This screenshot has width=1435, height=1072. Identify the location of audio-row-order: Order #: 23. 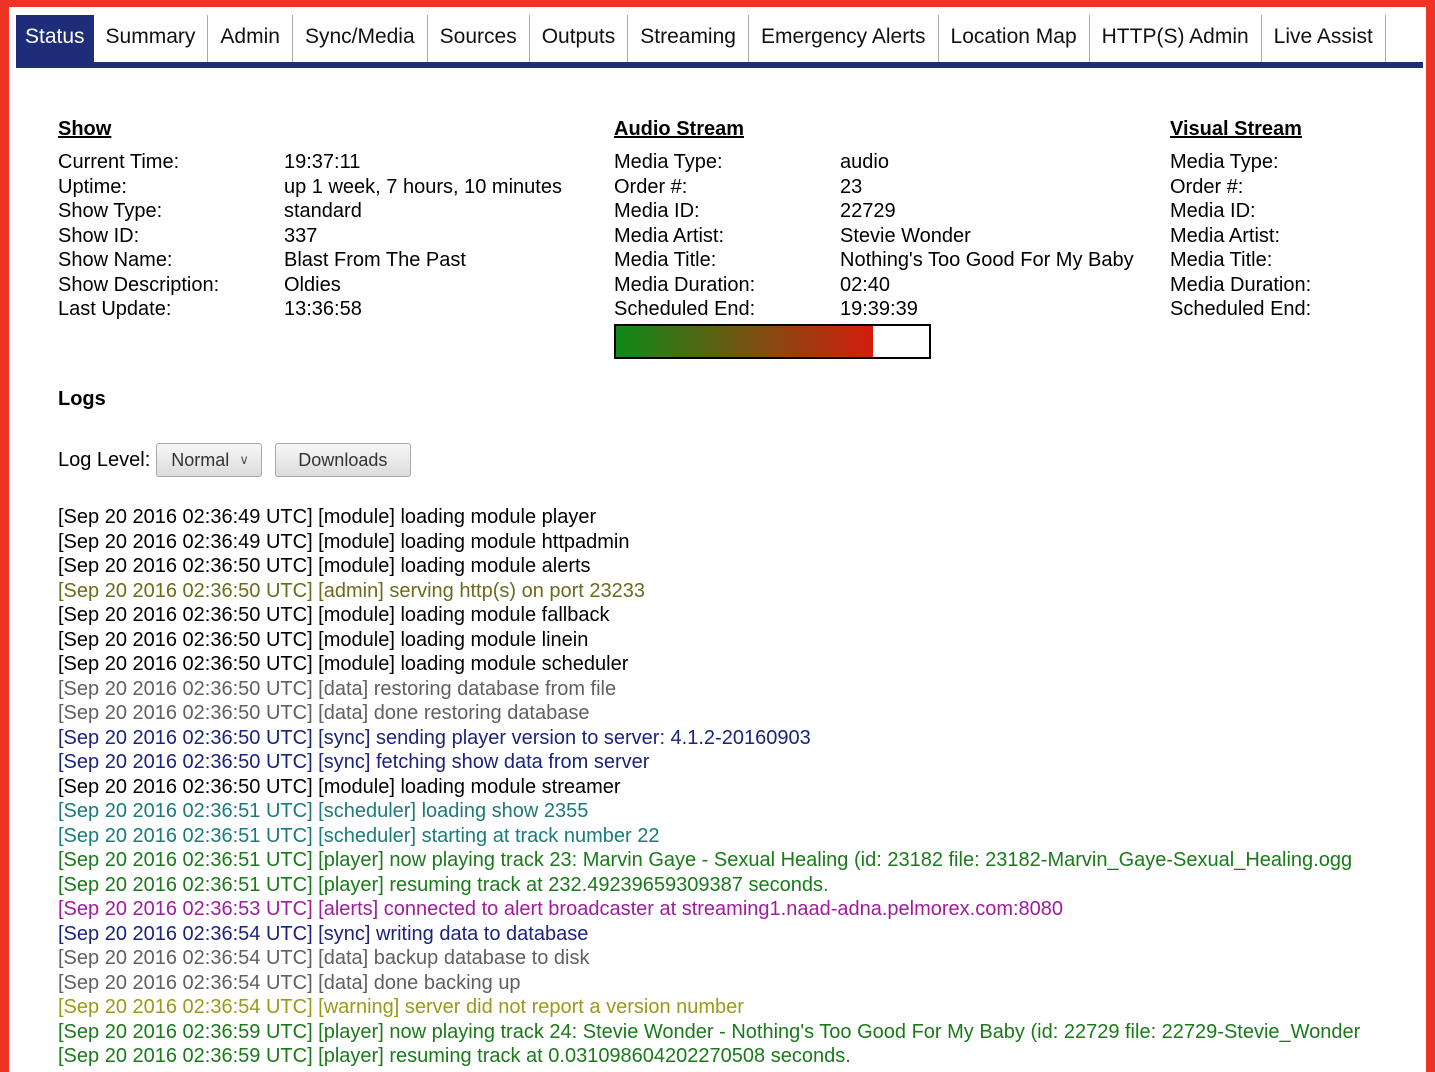
(874, 187).